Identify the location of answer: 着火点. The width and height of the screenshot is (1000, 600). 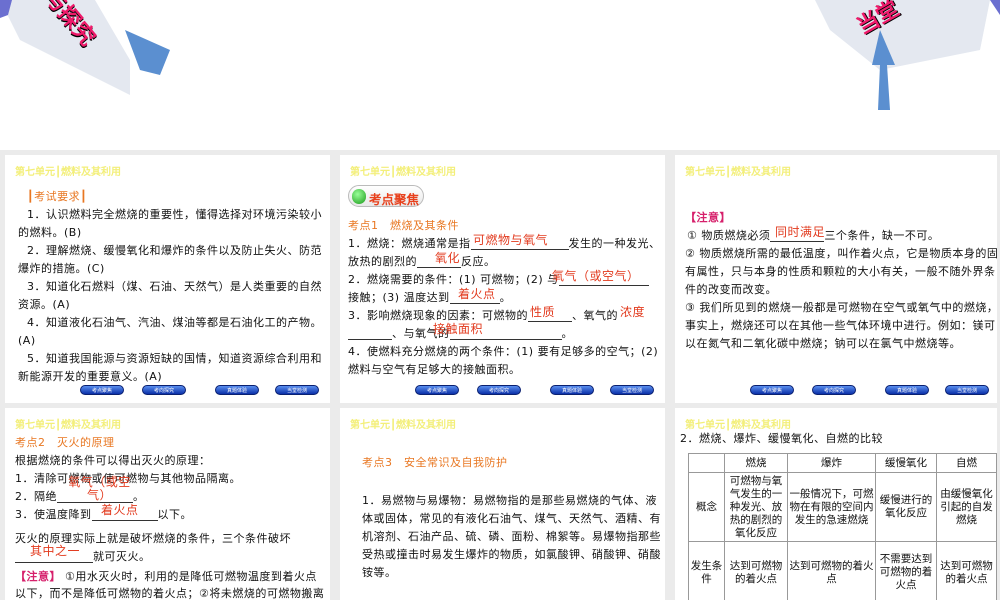
(477, 294).